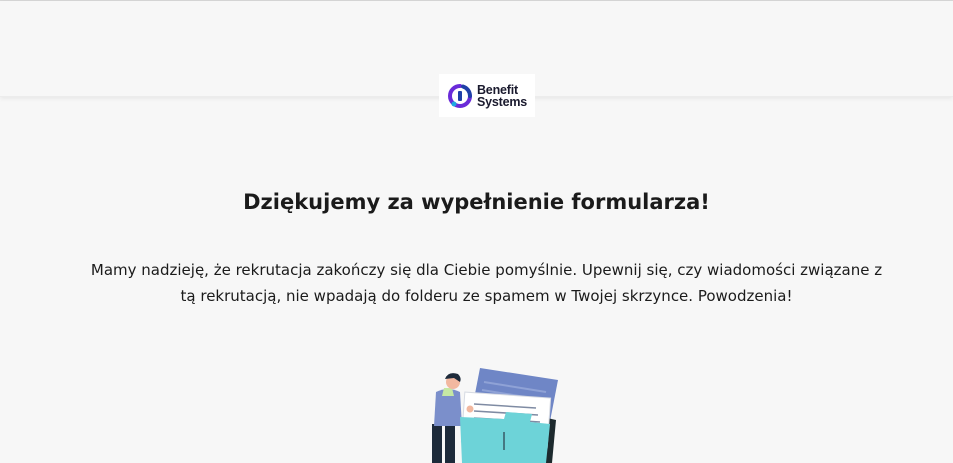 Image resolution: width=953 pixels, height=463 pixels. I want to click on benefit-systems-logo-icon, so click(460, 95).